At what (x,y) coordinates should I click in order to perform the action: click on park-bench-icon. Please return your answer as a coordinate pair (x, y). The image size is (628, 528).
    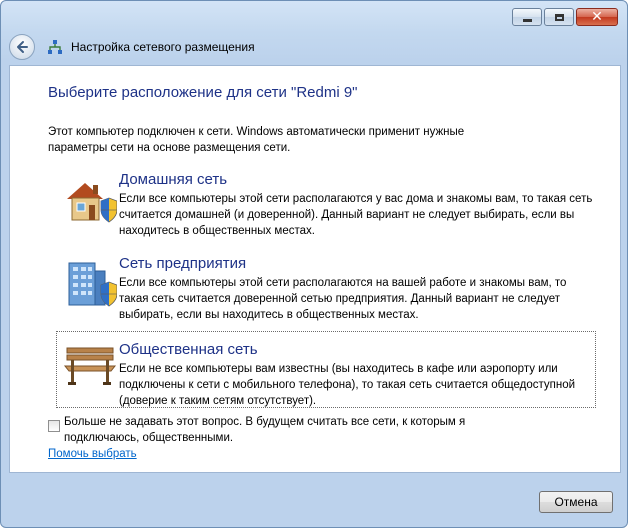
    Looking at the image, I should click on (90, 366).